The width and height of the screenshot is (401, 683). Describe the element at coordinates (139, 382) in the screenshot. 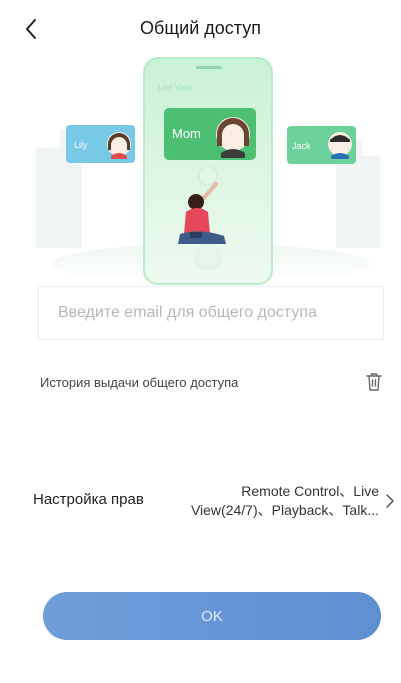

I see `share-history-label: История выдачи общего доступа` at that location.